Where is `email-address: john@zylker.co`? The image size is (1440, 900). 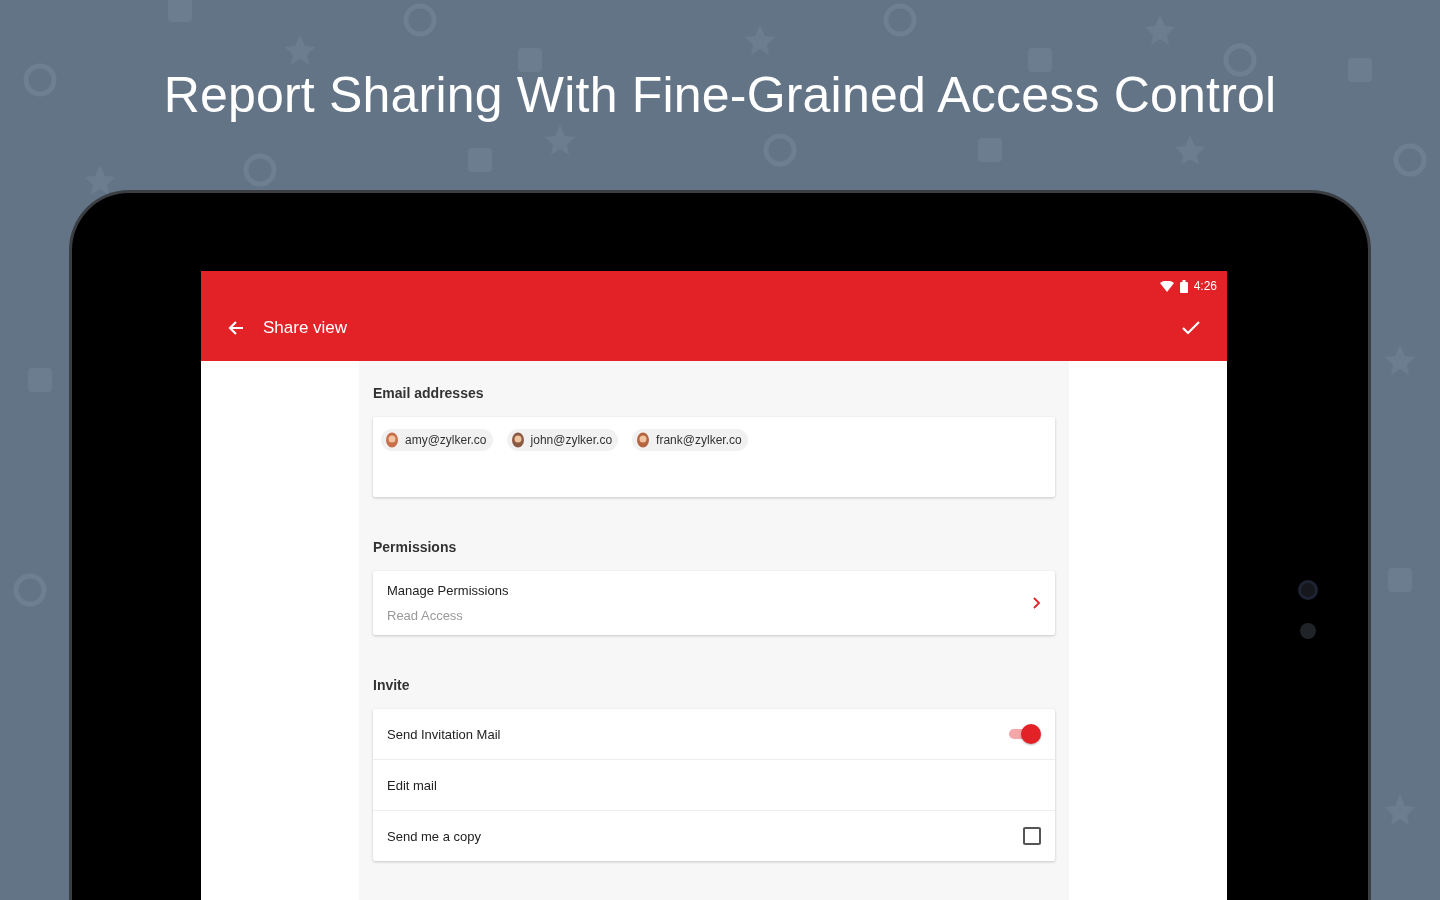
email-address: john@zylker.co is located at coordinates (571, 440).